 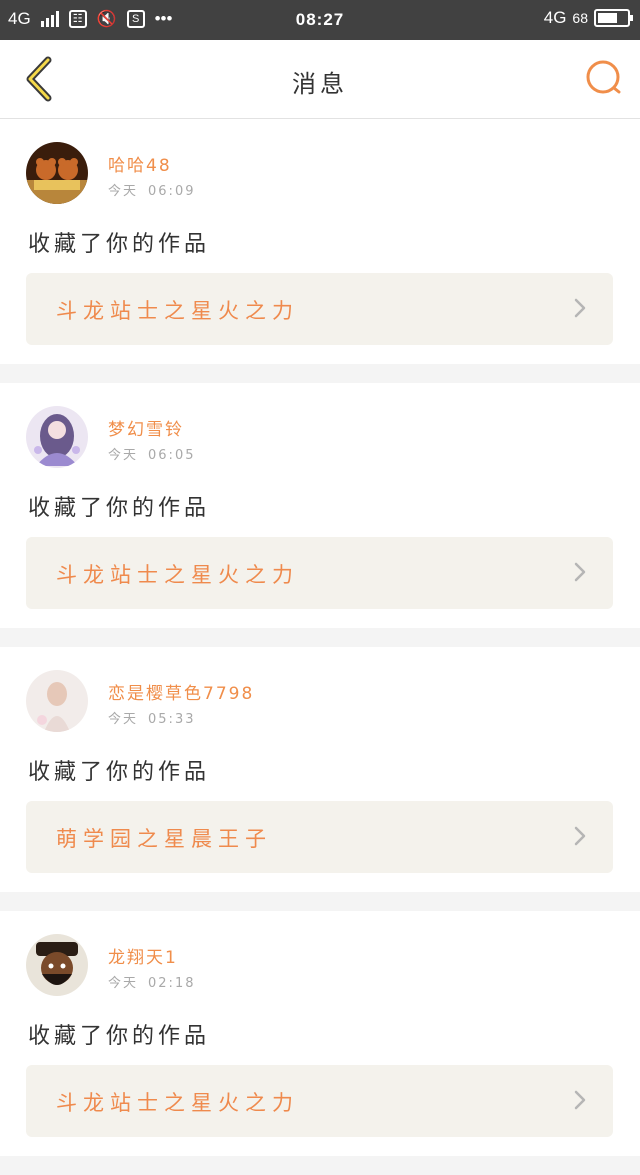 What do you see at coordinates (181, 691) in the screenshot?
I see `username: 恋是樱草色7798` at bounding box center [181, 691].